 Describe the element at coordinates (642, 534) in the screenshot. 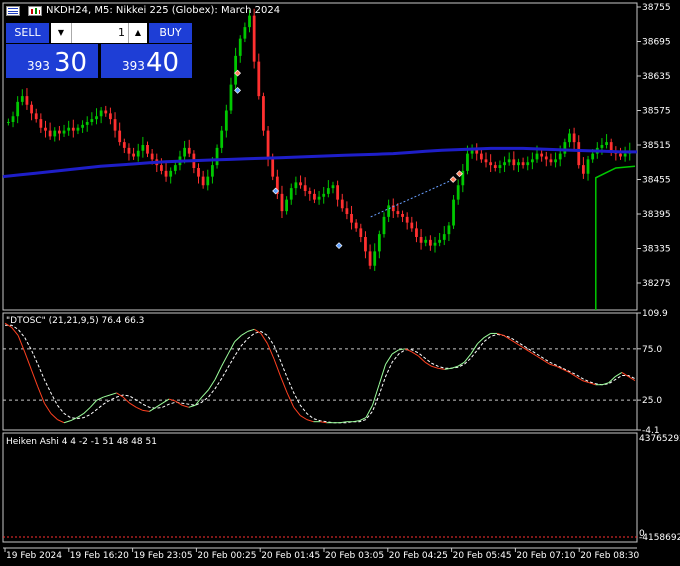

I see `ha-axis-label-zero: 0` at that location.